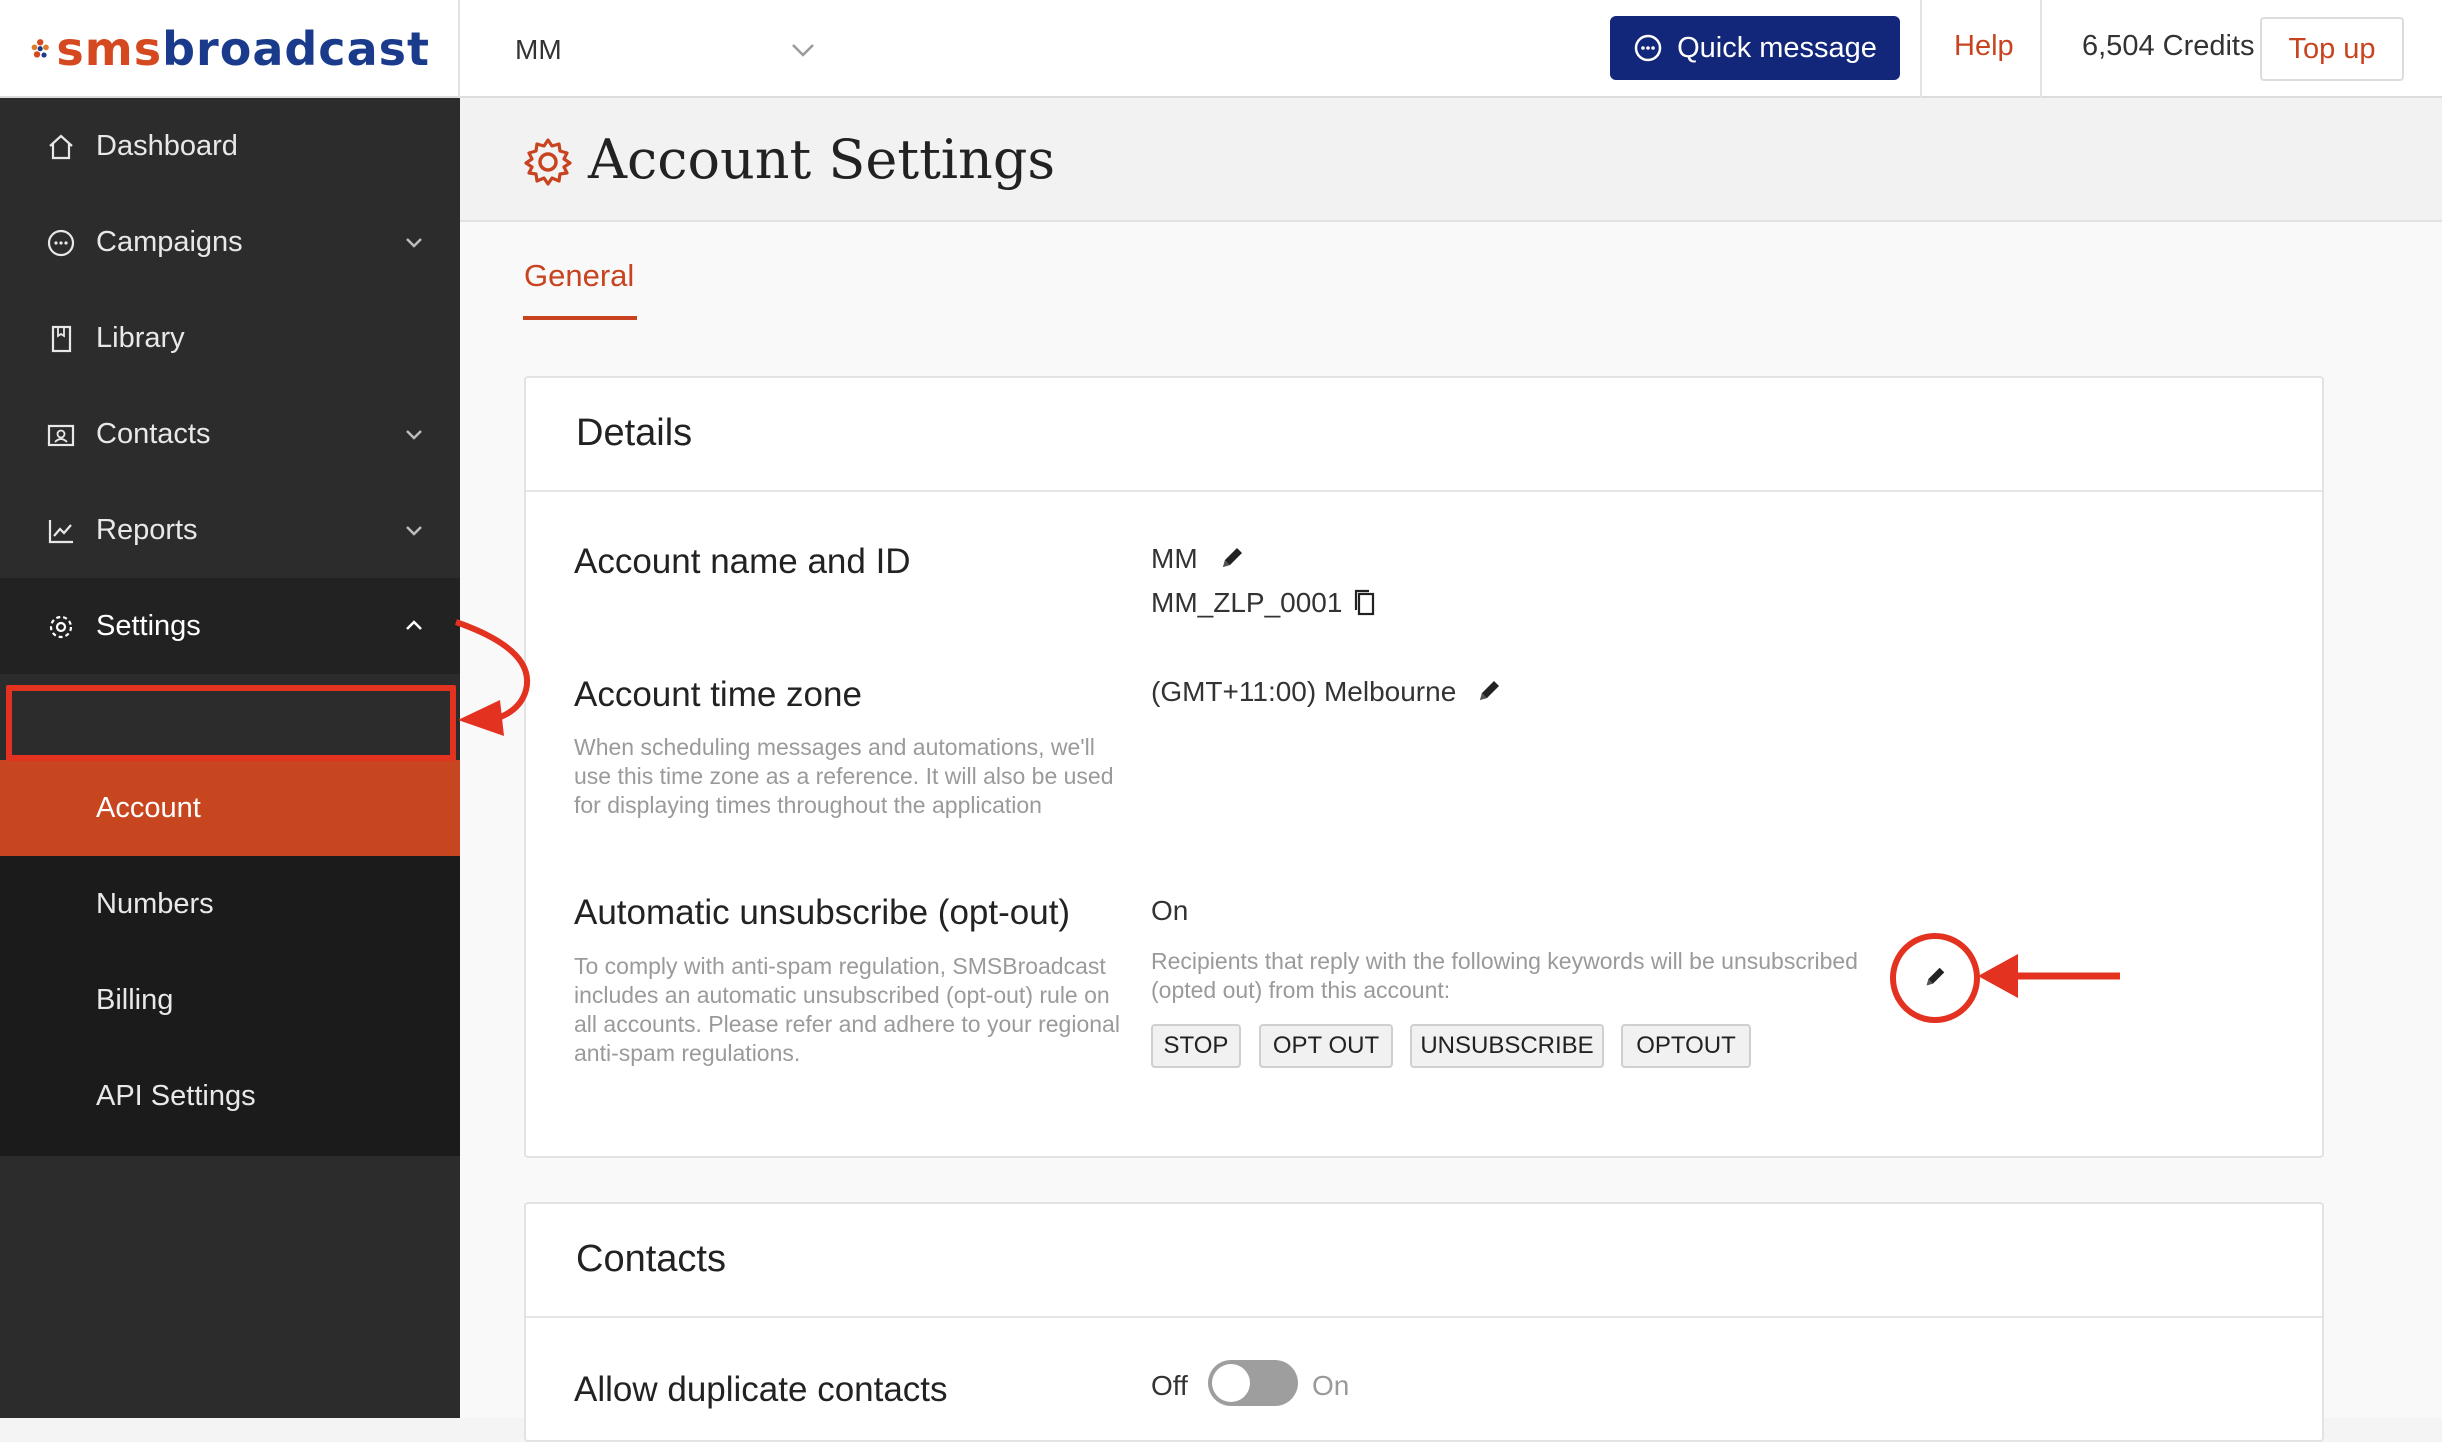  I want to click on account-selector-value: MM, so click(538, 49).